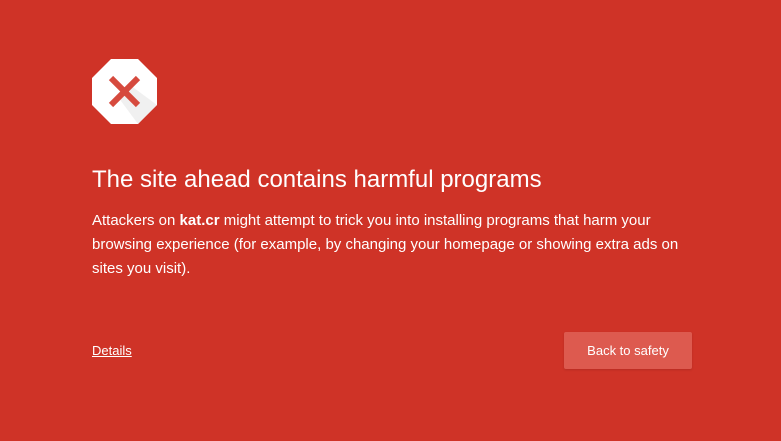 This screenshot has height=441, width=781. What do you see at coordinates (199, 220) in the screenshot?
I see `site-name: kat.cr` at bounding box center [199, 220].